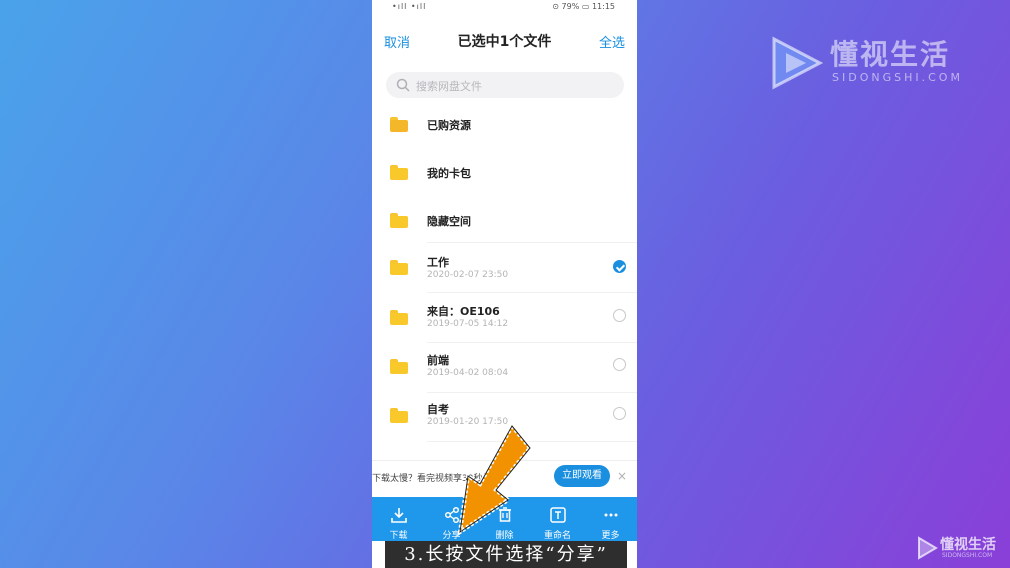 This screenshot has width=1010, height=568. What do you see at coordinates (504, 220) in the screenshot?
I see `list-item-hidden-space: 隐藏空间` at bounding box center [504, 220].